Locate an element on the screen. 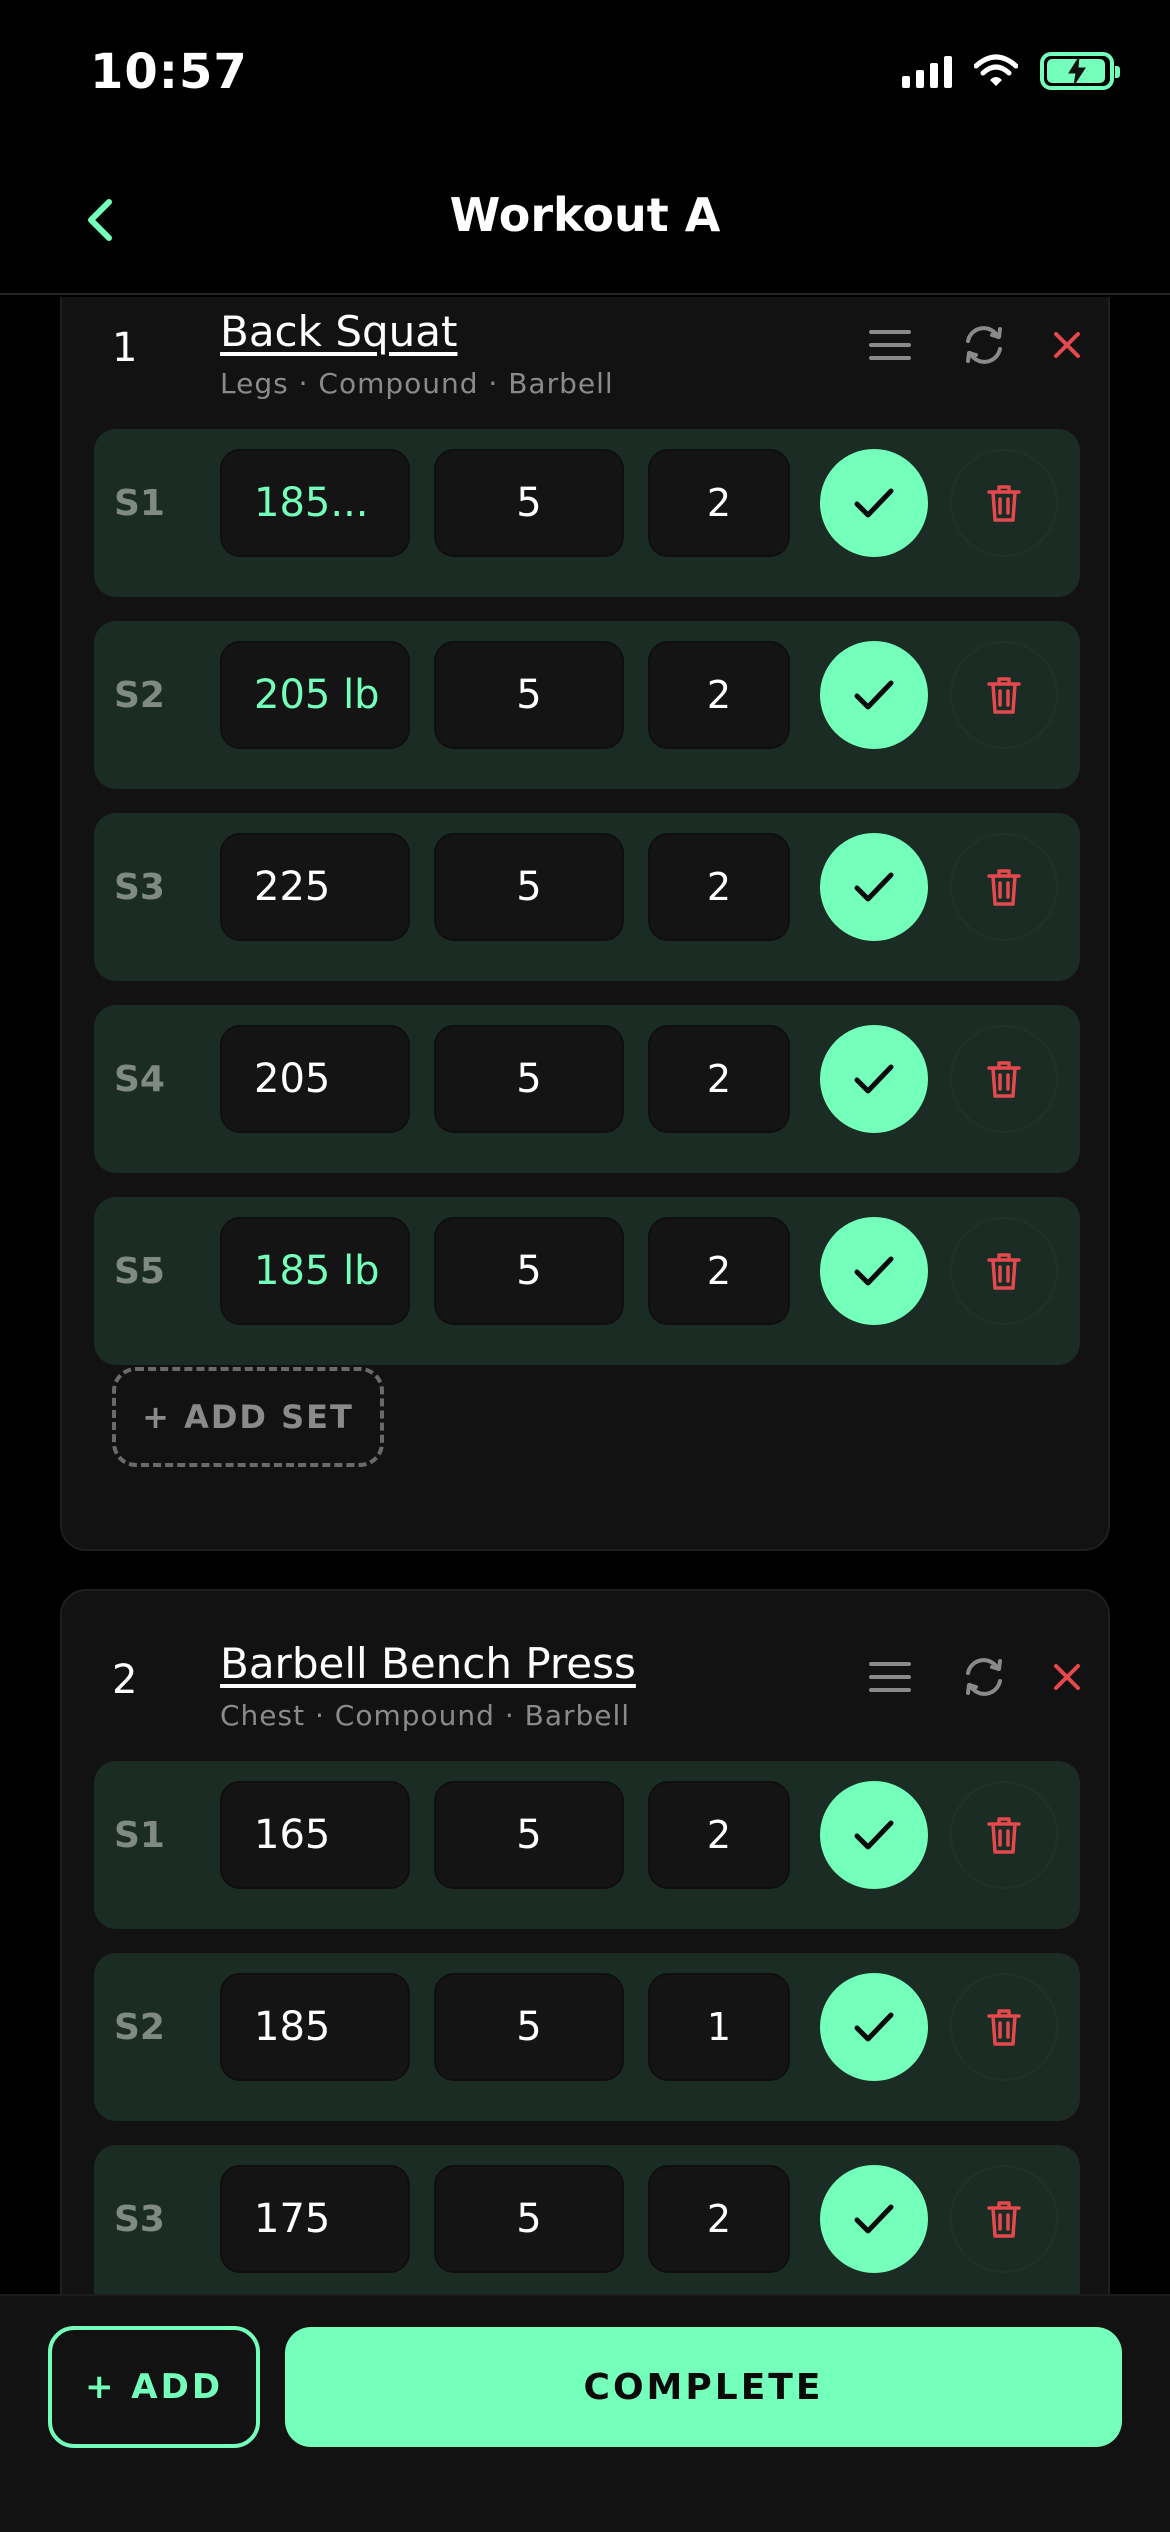  complete-workout-button: COMPLETE is located at coordinates (703, 2387).